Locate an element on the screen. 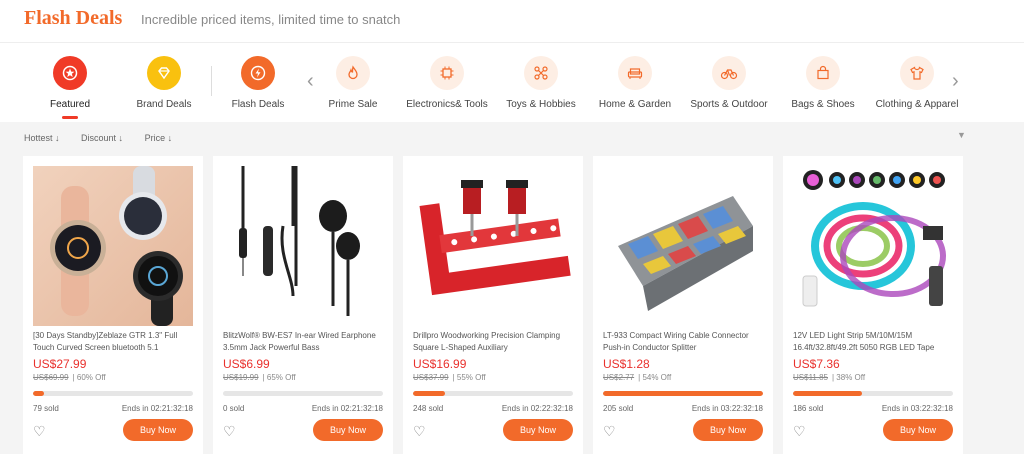 The height and width of the screenshot is (454, 1024). product-original-price: US$11.85 | 38% Off is located at coordinates (829, 377).